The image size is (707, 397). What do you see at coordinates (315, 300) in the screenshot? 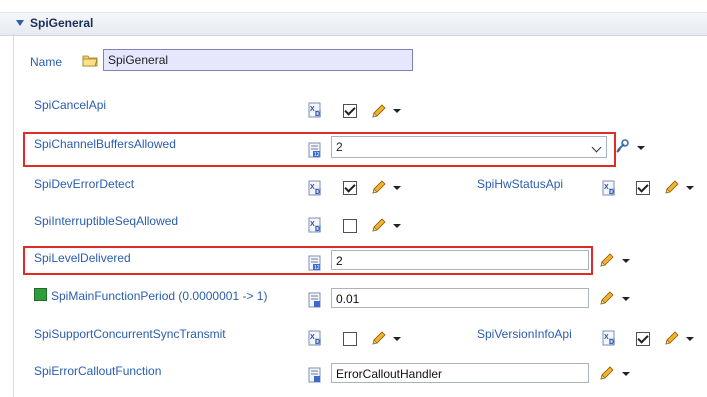
I see `float-param-icon` at bounding box center [315, 300].